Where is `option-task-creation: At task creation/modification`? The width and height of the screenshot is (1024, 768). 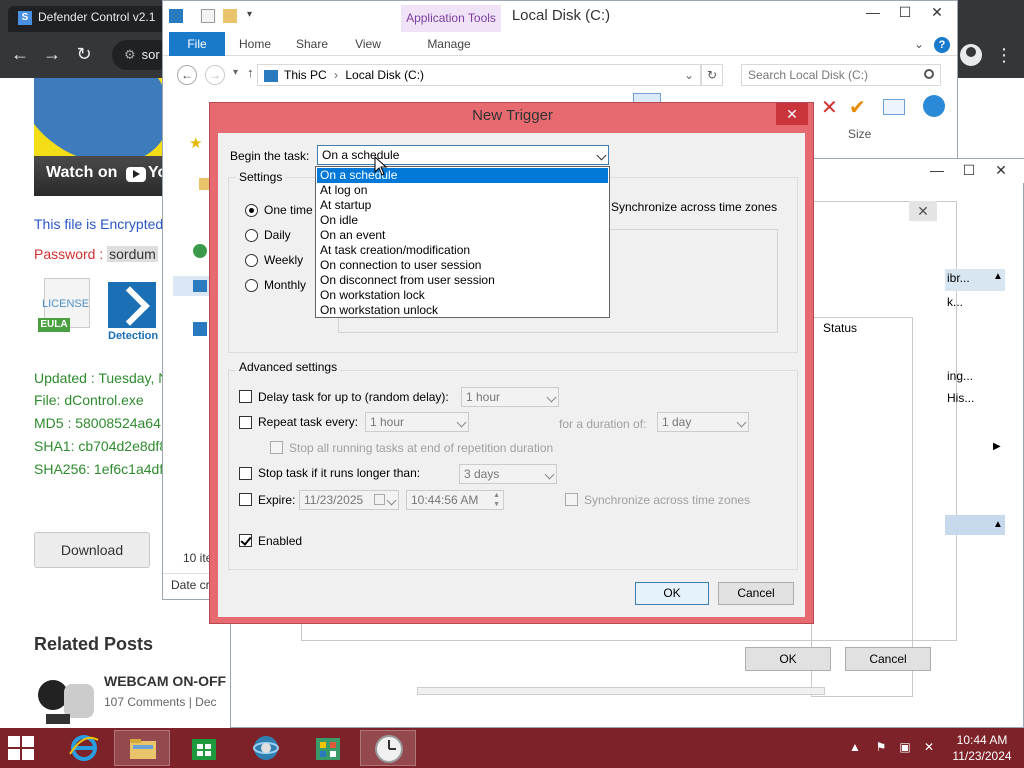
option-task-creation: At task creation/modification is located at coordinates (462, 250).